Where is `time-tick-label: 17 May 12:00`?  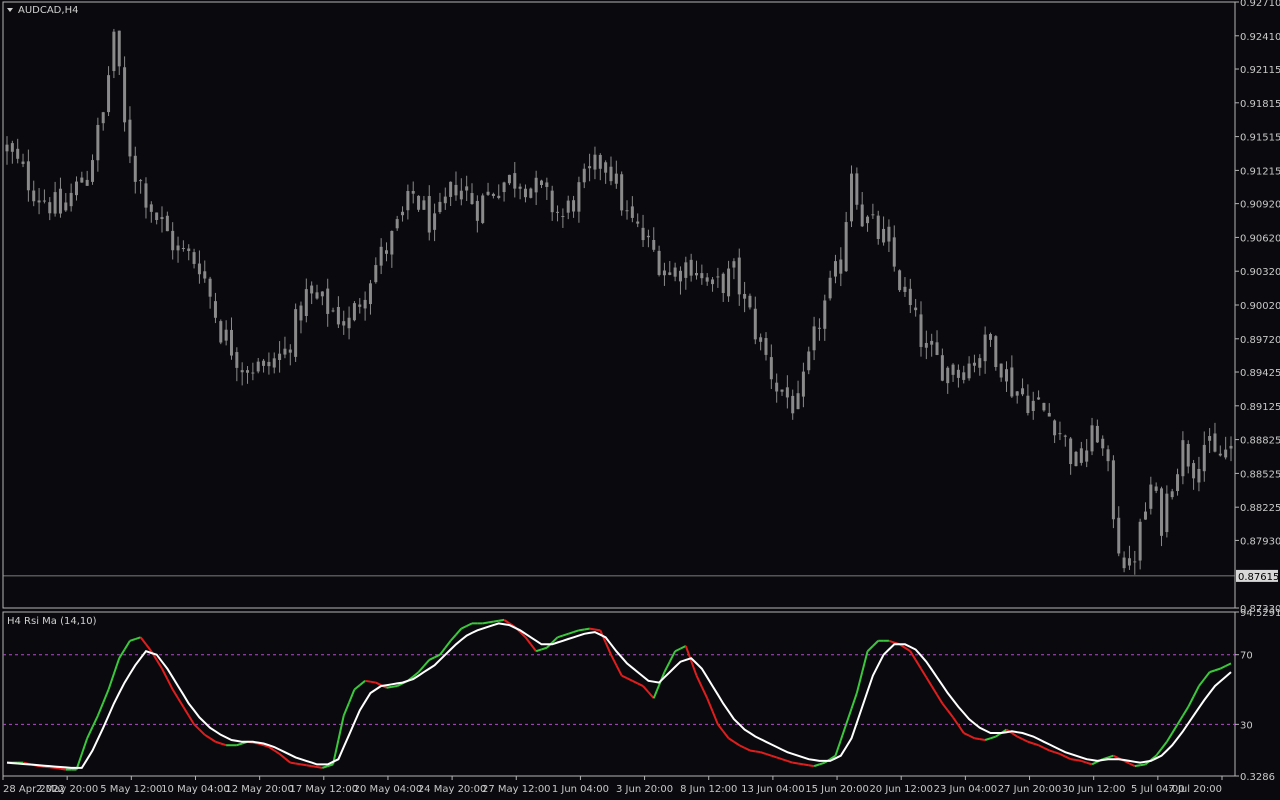 time-tick-label: 17 May 12:00 is located at coordinates (324, 789).